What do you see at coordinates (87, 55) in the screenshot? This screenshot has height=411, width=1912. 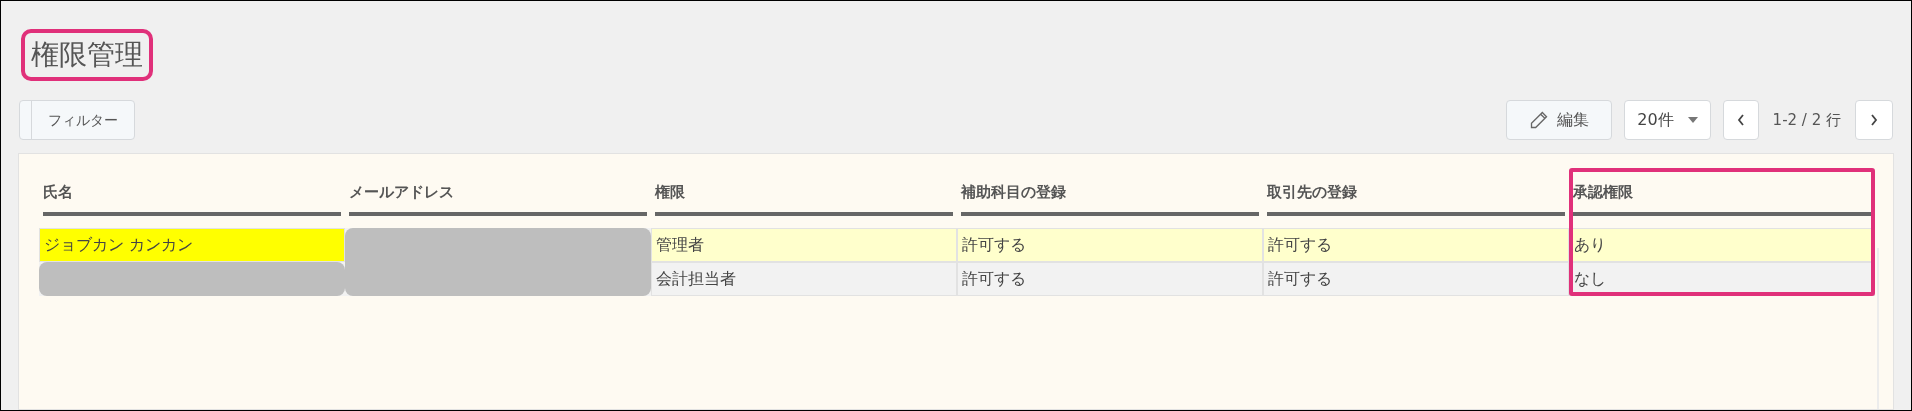 I see `page-title: 権限管理` at bounding box center [87, 55].